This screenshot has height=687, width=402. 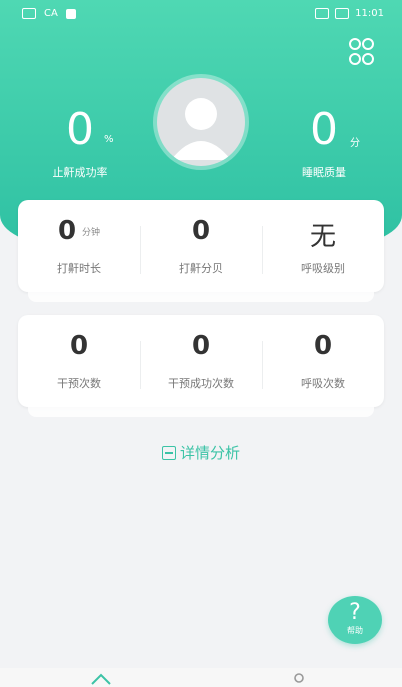 I want to click on help-label: 帮助, so click(x=355, y=630).